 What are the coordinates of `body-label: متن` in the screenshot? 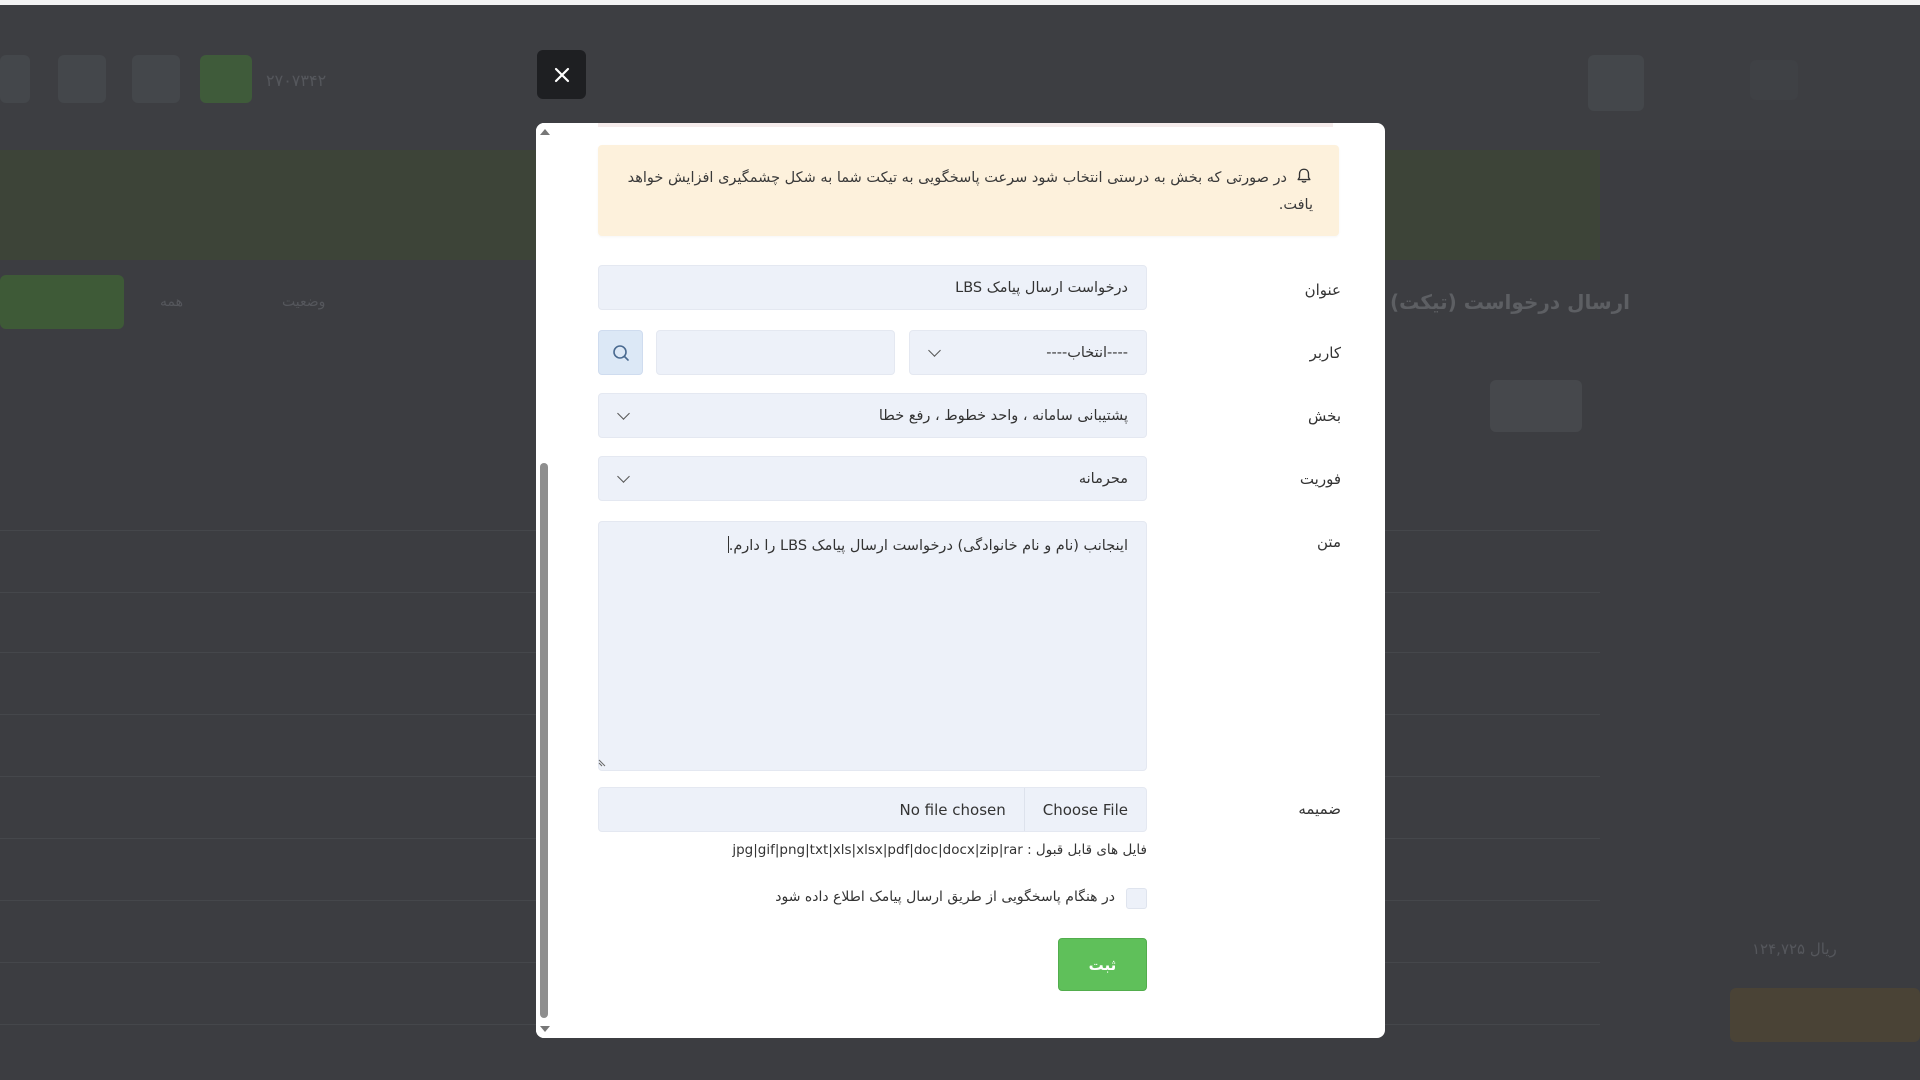 It's located at (1329, 542).